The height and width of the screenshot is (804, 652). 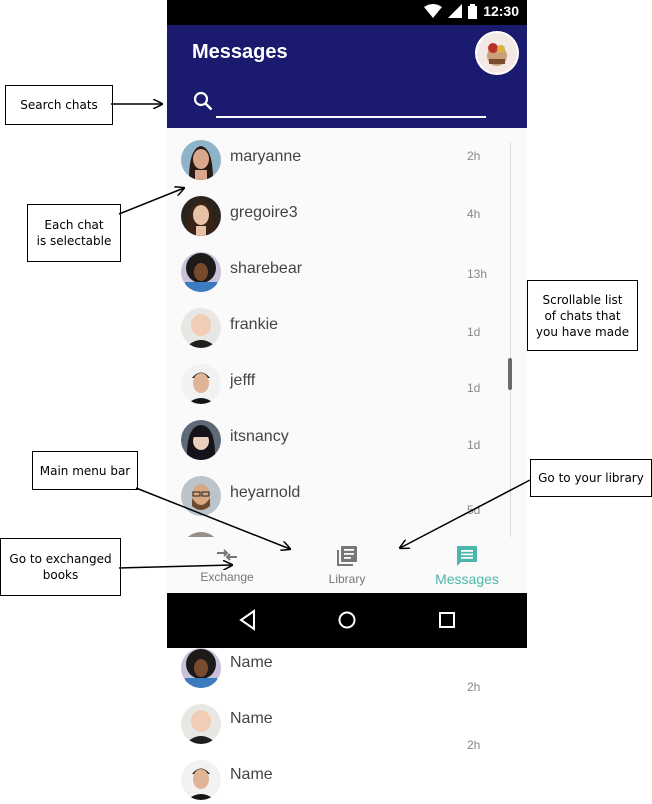 I want to click on arrow-selectable, so click(x=151, y=201).